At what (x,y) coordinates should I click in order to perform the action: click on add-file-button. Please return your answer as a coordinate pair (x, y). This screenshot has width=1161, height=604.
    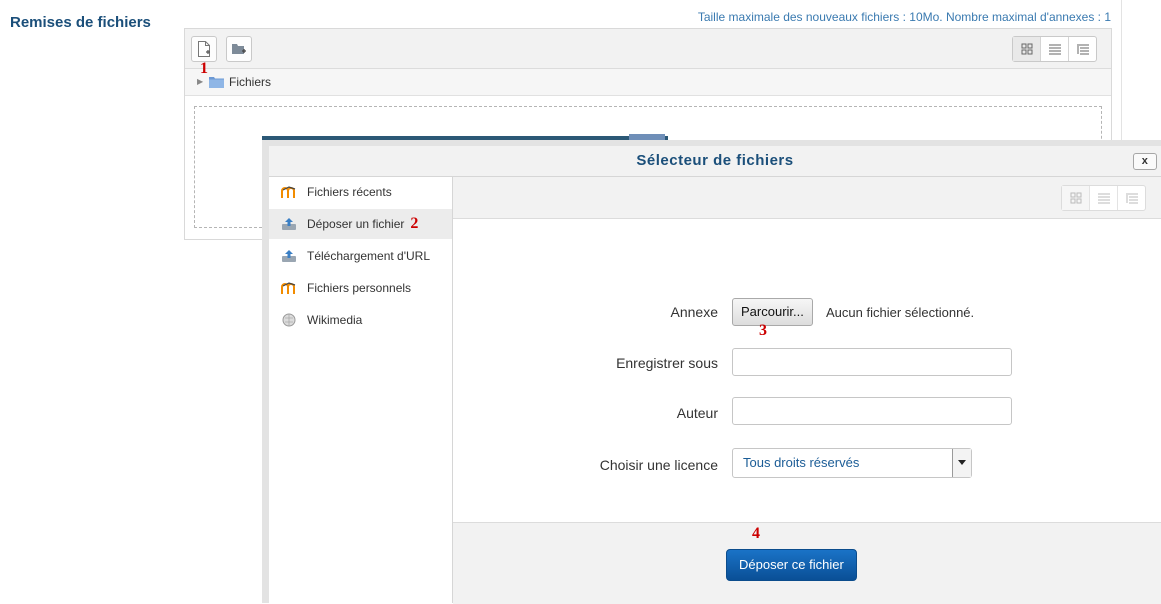
    Looking at the image, I should click on (204, 49).